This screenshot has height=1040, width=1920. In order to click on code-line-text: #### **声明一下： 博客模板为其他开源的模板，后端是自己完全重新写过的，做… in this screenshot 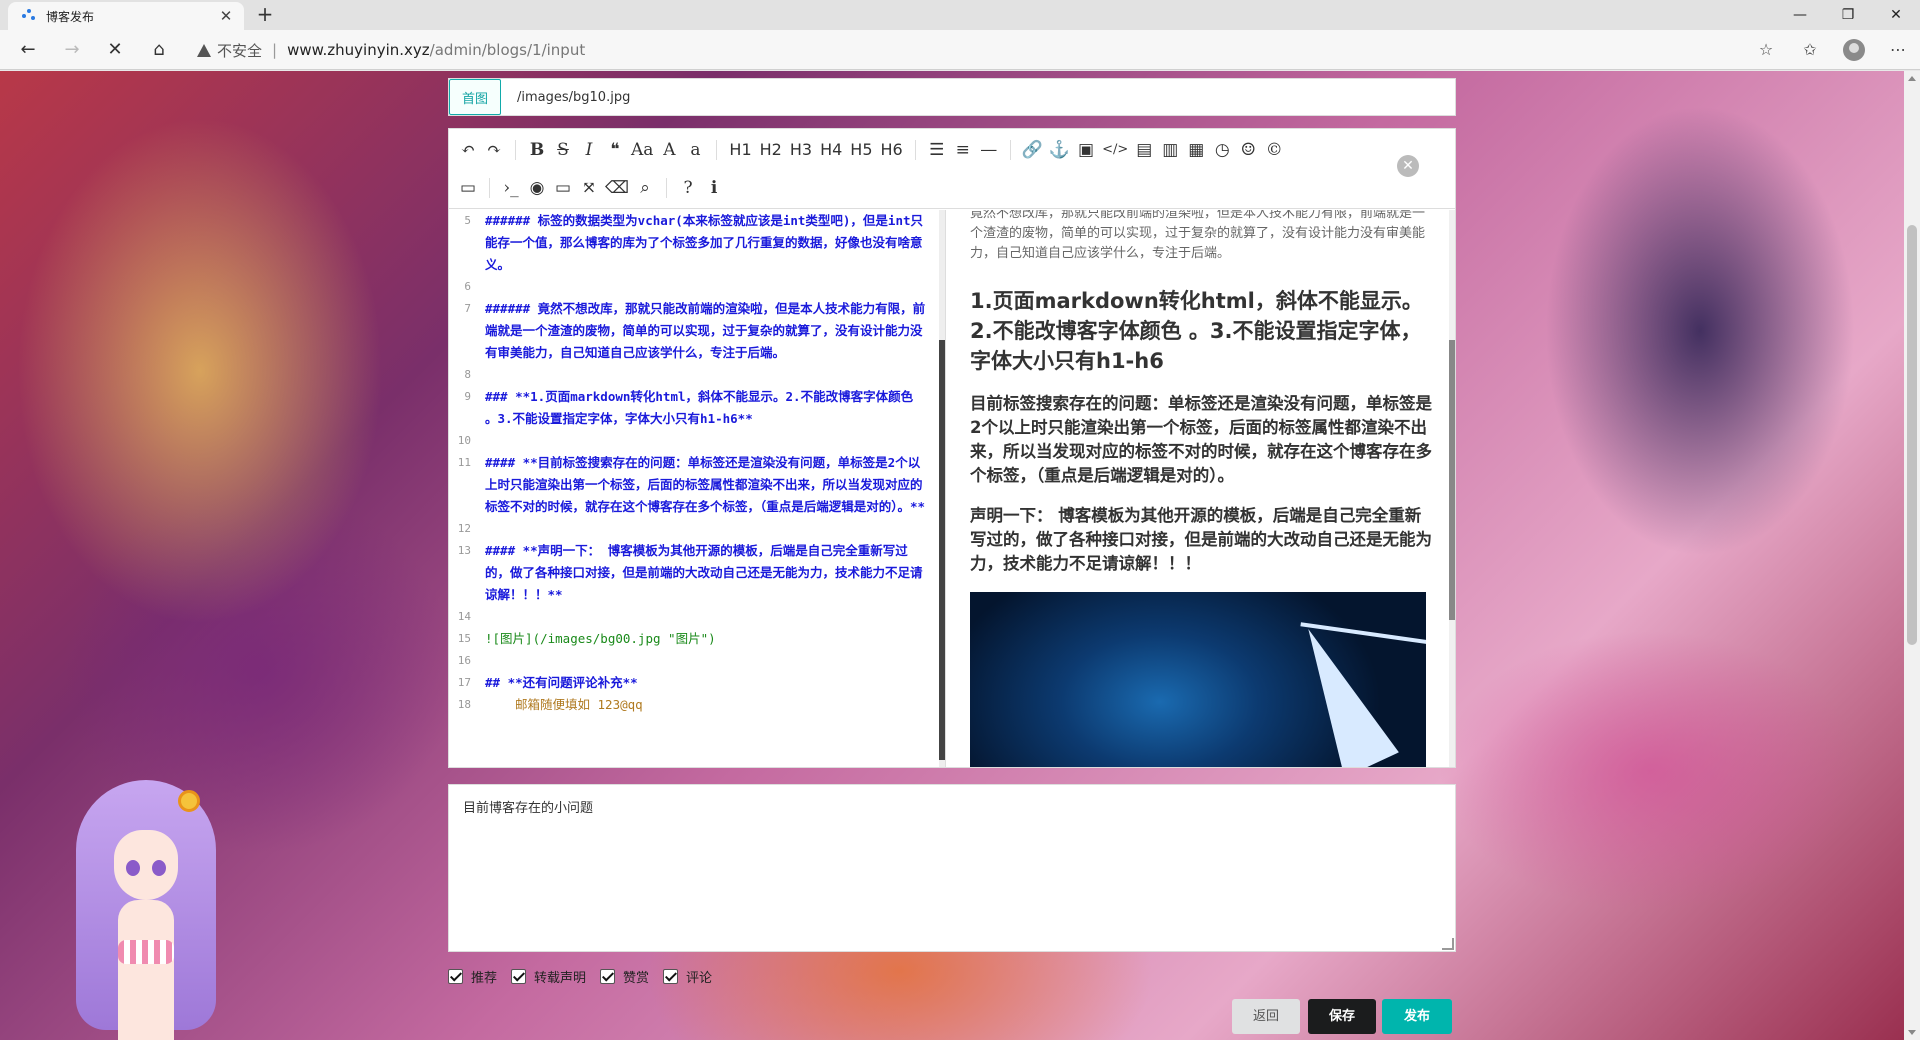, I will do `click(704, 572)`.